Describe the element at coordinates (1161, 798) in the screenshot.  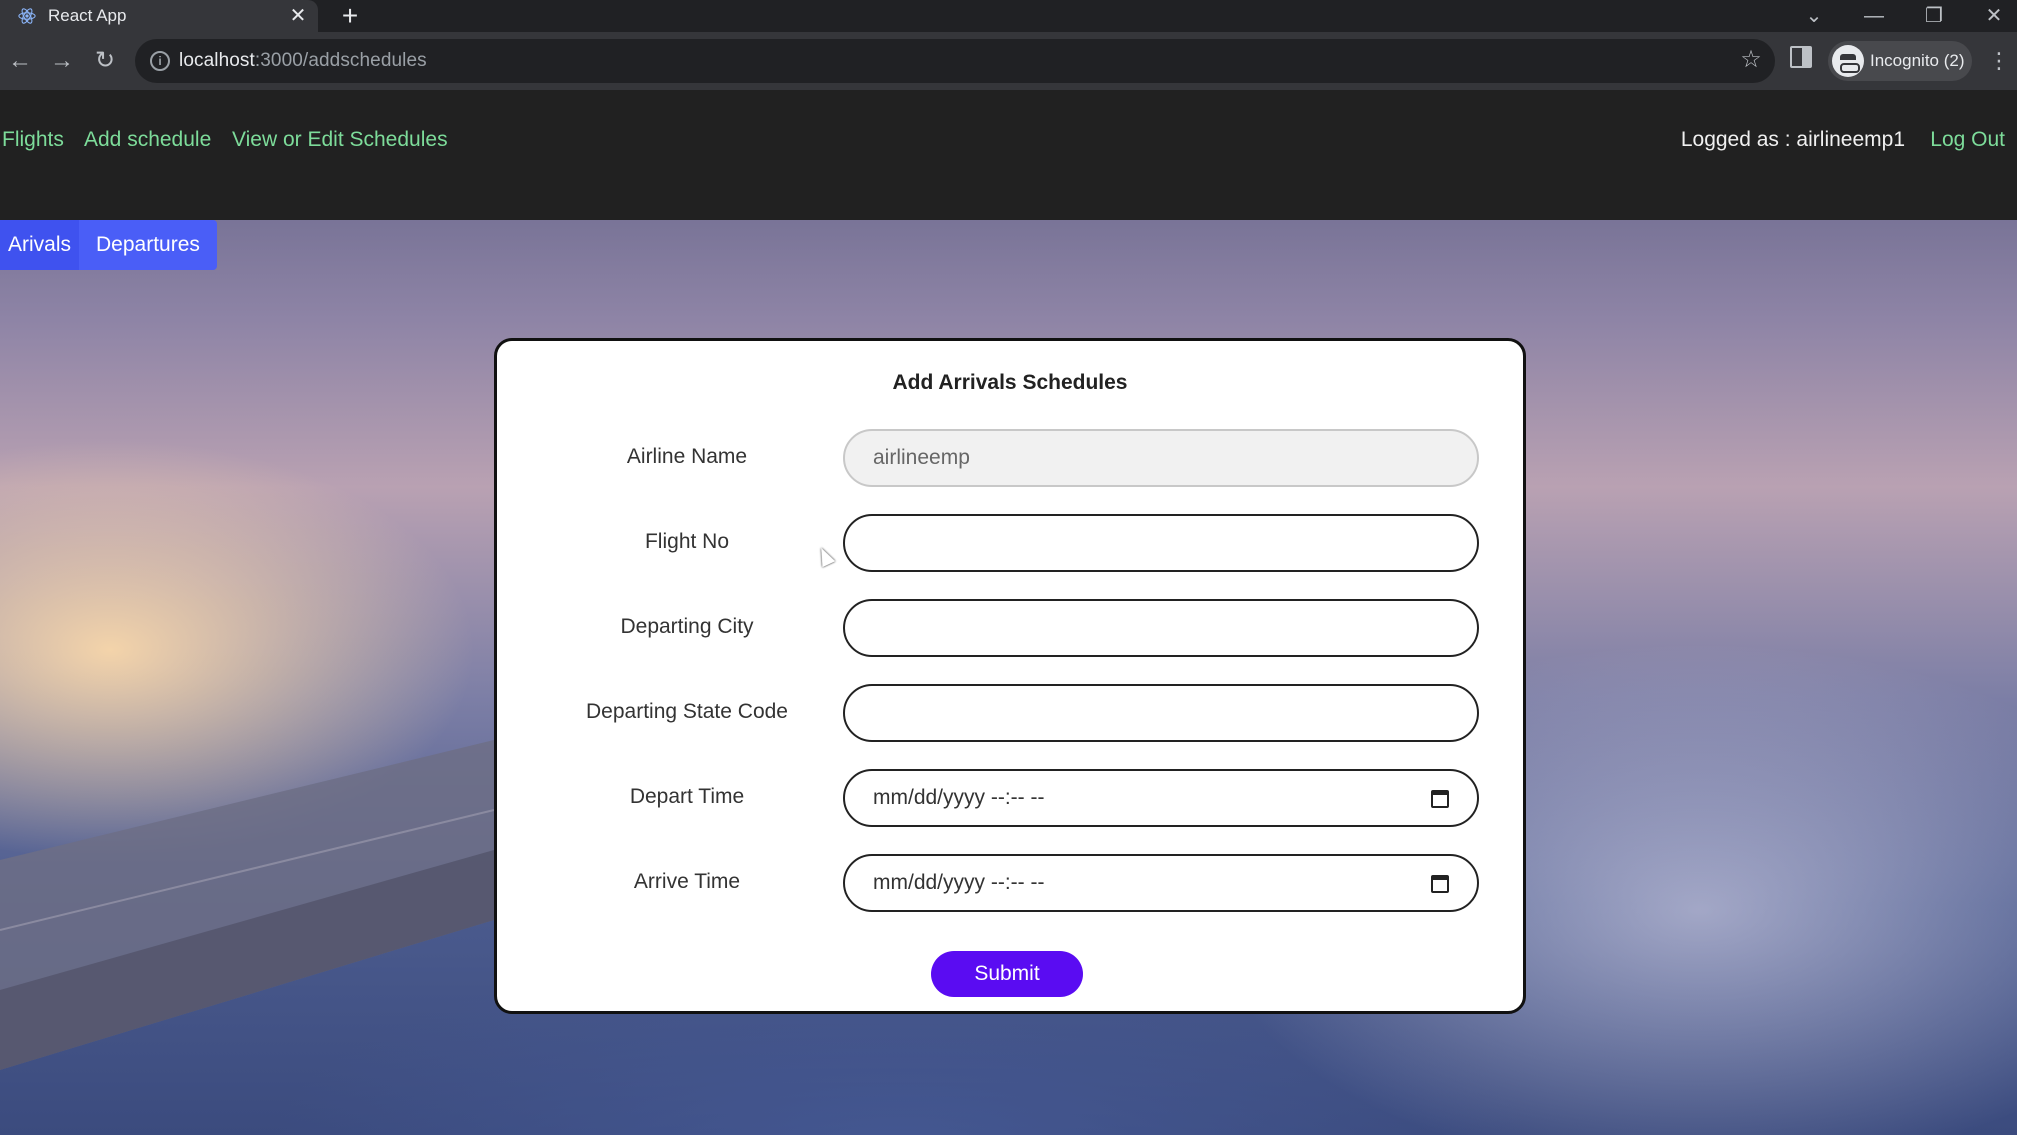
I see `depart-time-input: mm/dd/yyyy --:-- --` at that location.